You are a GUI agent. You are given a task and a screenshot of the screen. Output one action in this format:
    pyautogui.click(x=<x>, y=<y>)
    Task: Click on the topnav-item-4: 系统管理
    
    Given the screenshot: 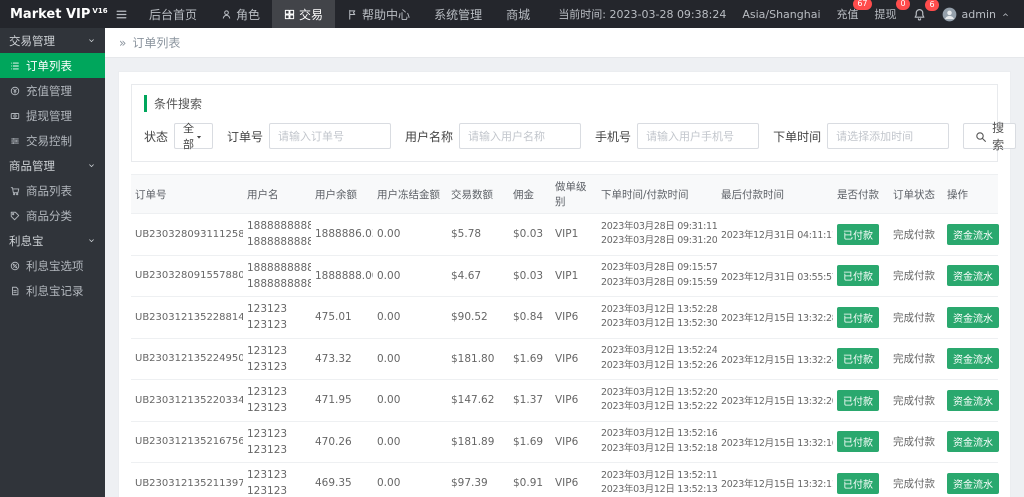 What is the action you would take?
    pyautogui.click(x=458, y=14)
    